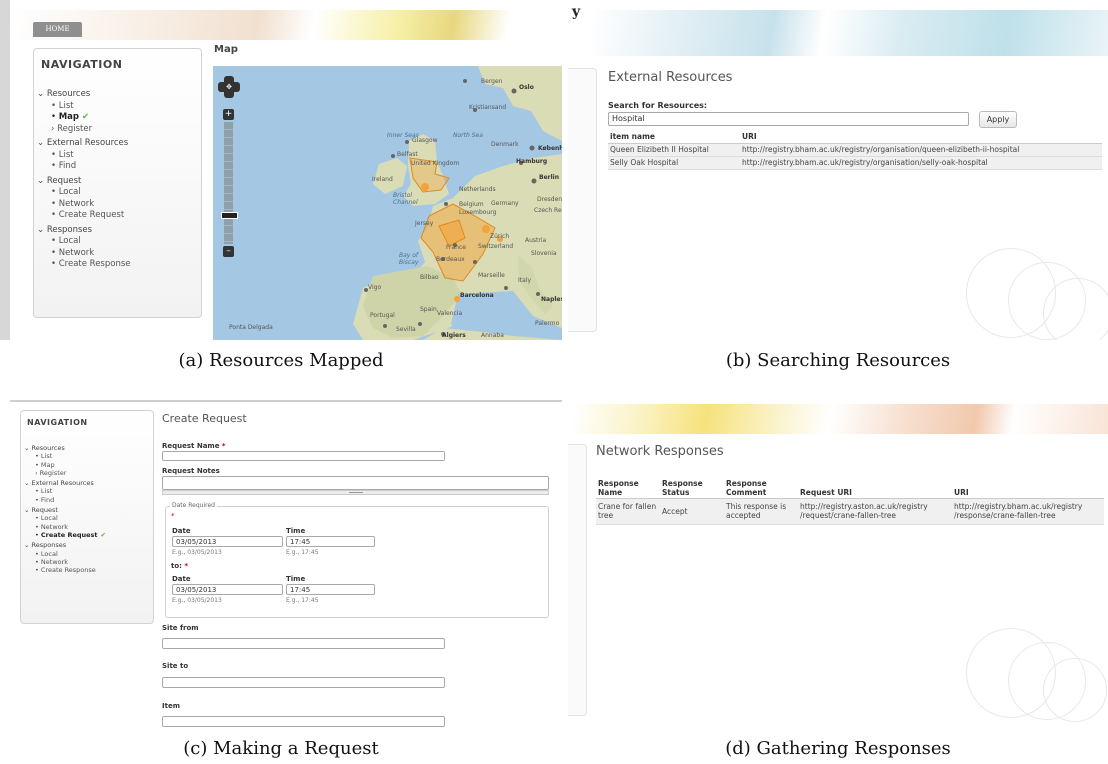 The width and height of the screenshot is (1108, 764). Describe the element at coordinates (488, 107) in the screenshot. I see `map-label-kristiansand: Kristiansand` at that location.